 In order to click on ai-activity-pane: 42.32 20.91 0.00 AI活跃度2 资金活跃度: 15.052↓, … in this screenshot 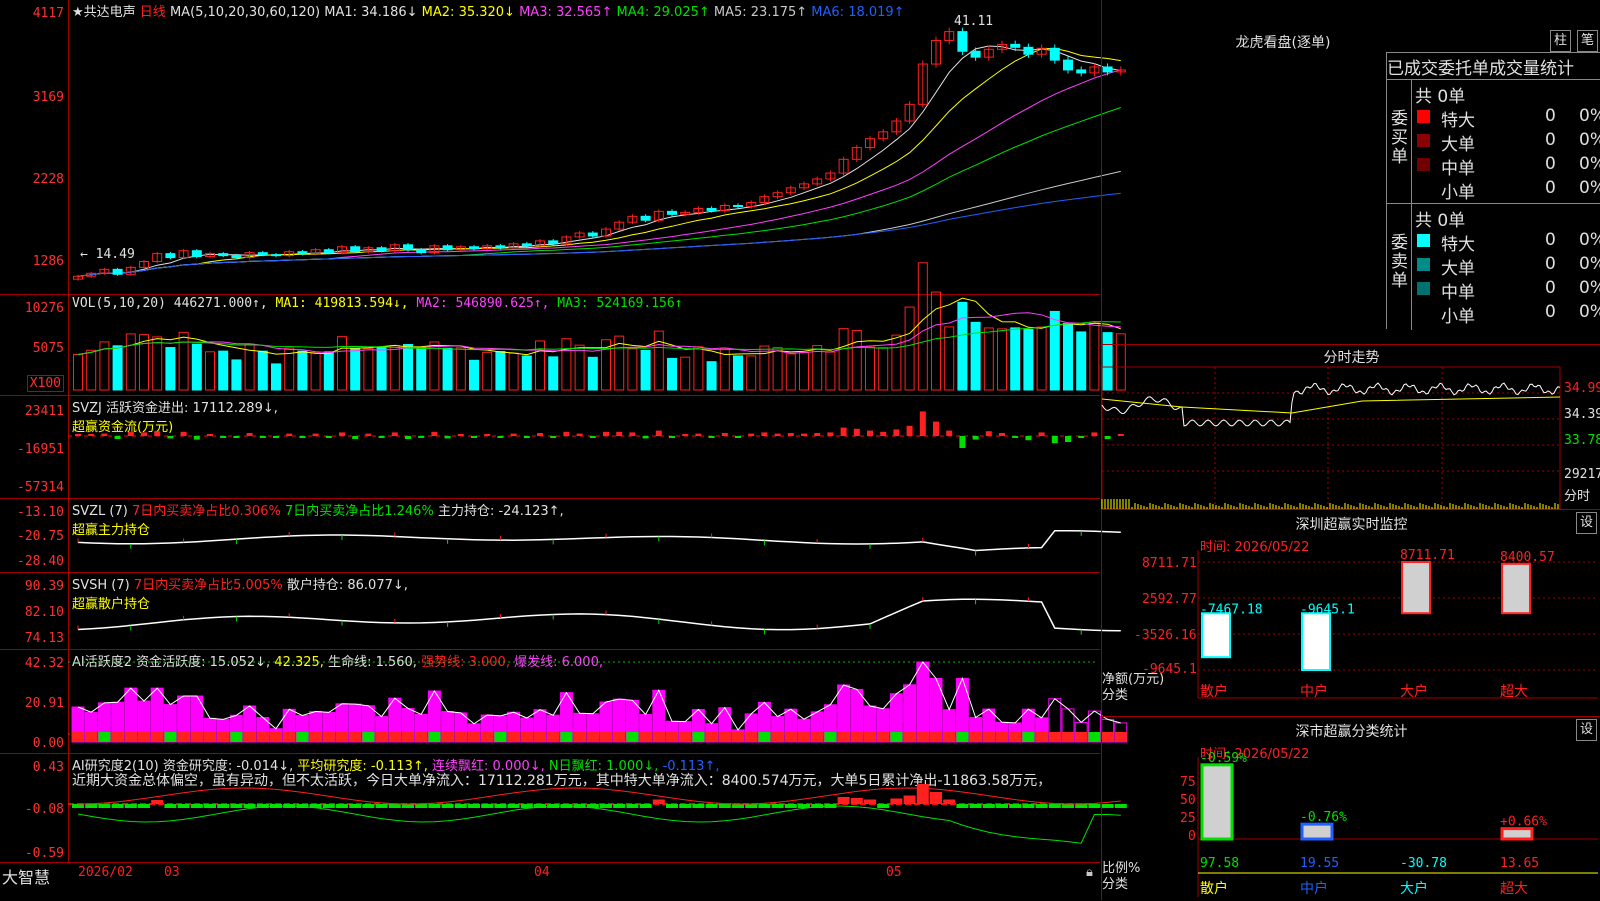, I will do `click(564, 702)`.